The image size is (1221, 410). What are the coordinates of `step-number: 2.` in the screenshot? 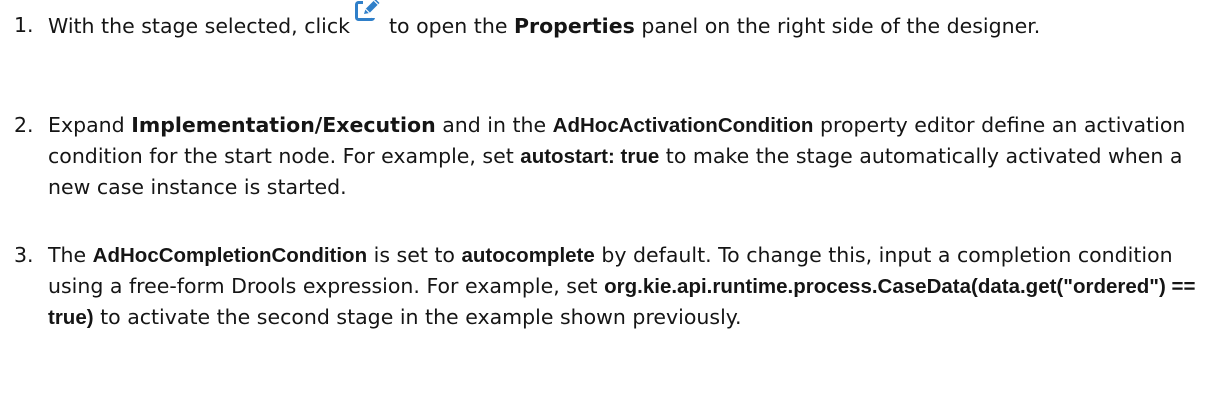 It's located at (24, 125).